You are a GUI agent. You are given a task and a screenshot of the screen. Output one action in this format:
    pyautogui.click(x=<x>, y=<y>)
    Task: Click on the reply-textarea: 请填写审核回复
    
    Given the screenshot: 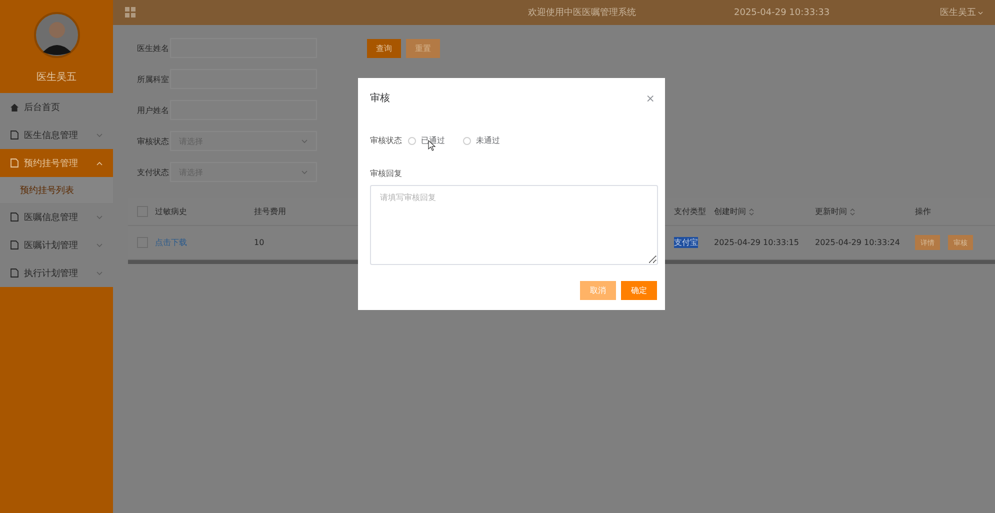 What is the action you would take?
    pyautogui.click(x=514, y=225)
    